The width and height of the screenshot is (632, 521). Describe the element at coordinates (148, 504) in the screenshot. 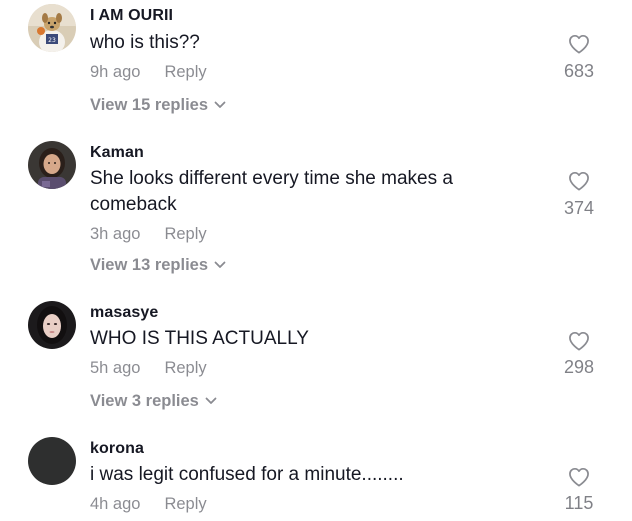

I see `comment-meta: 4h ago Reply` at that location.